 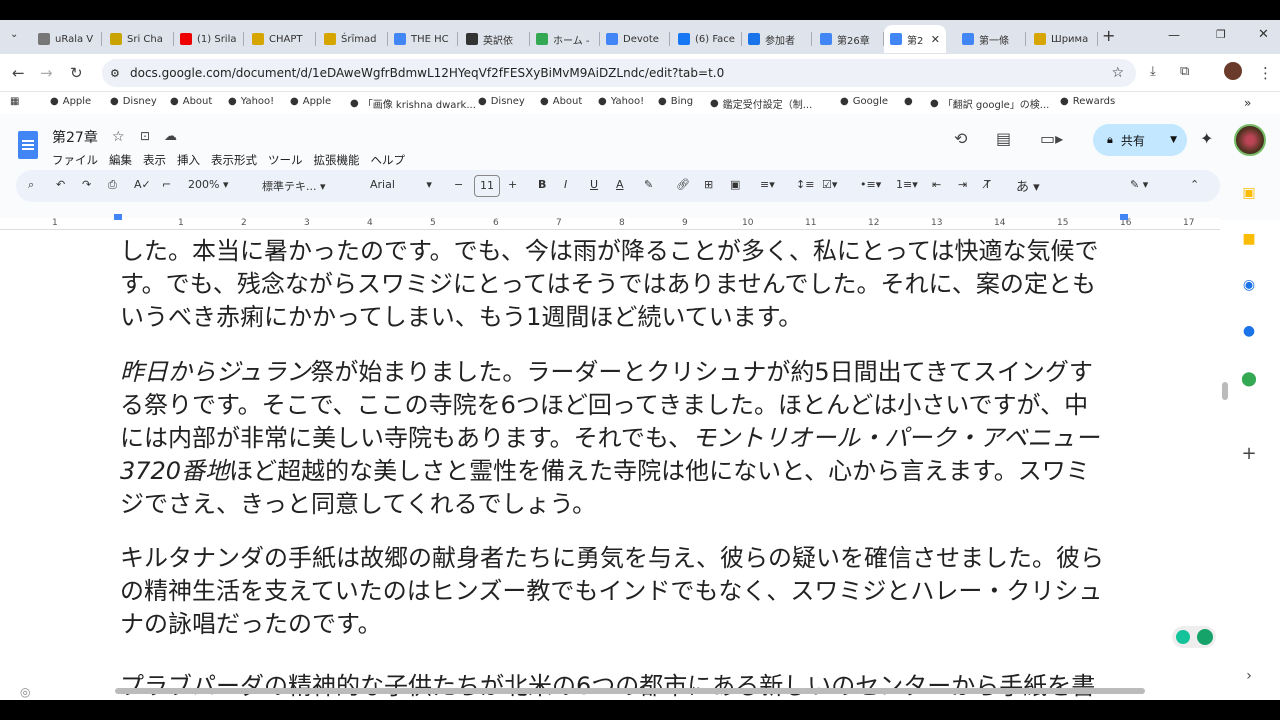 What do you see at coordinates (28, 145) in the screenshot?
I see `docs-logo-icon` at bounding box center [28, 145].